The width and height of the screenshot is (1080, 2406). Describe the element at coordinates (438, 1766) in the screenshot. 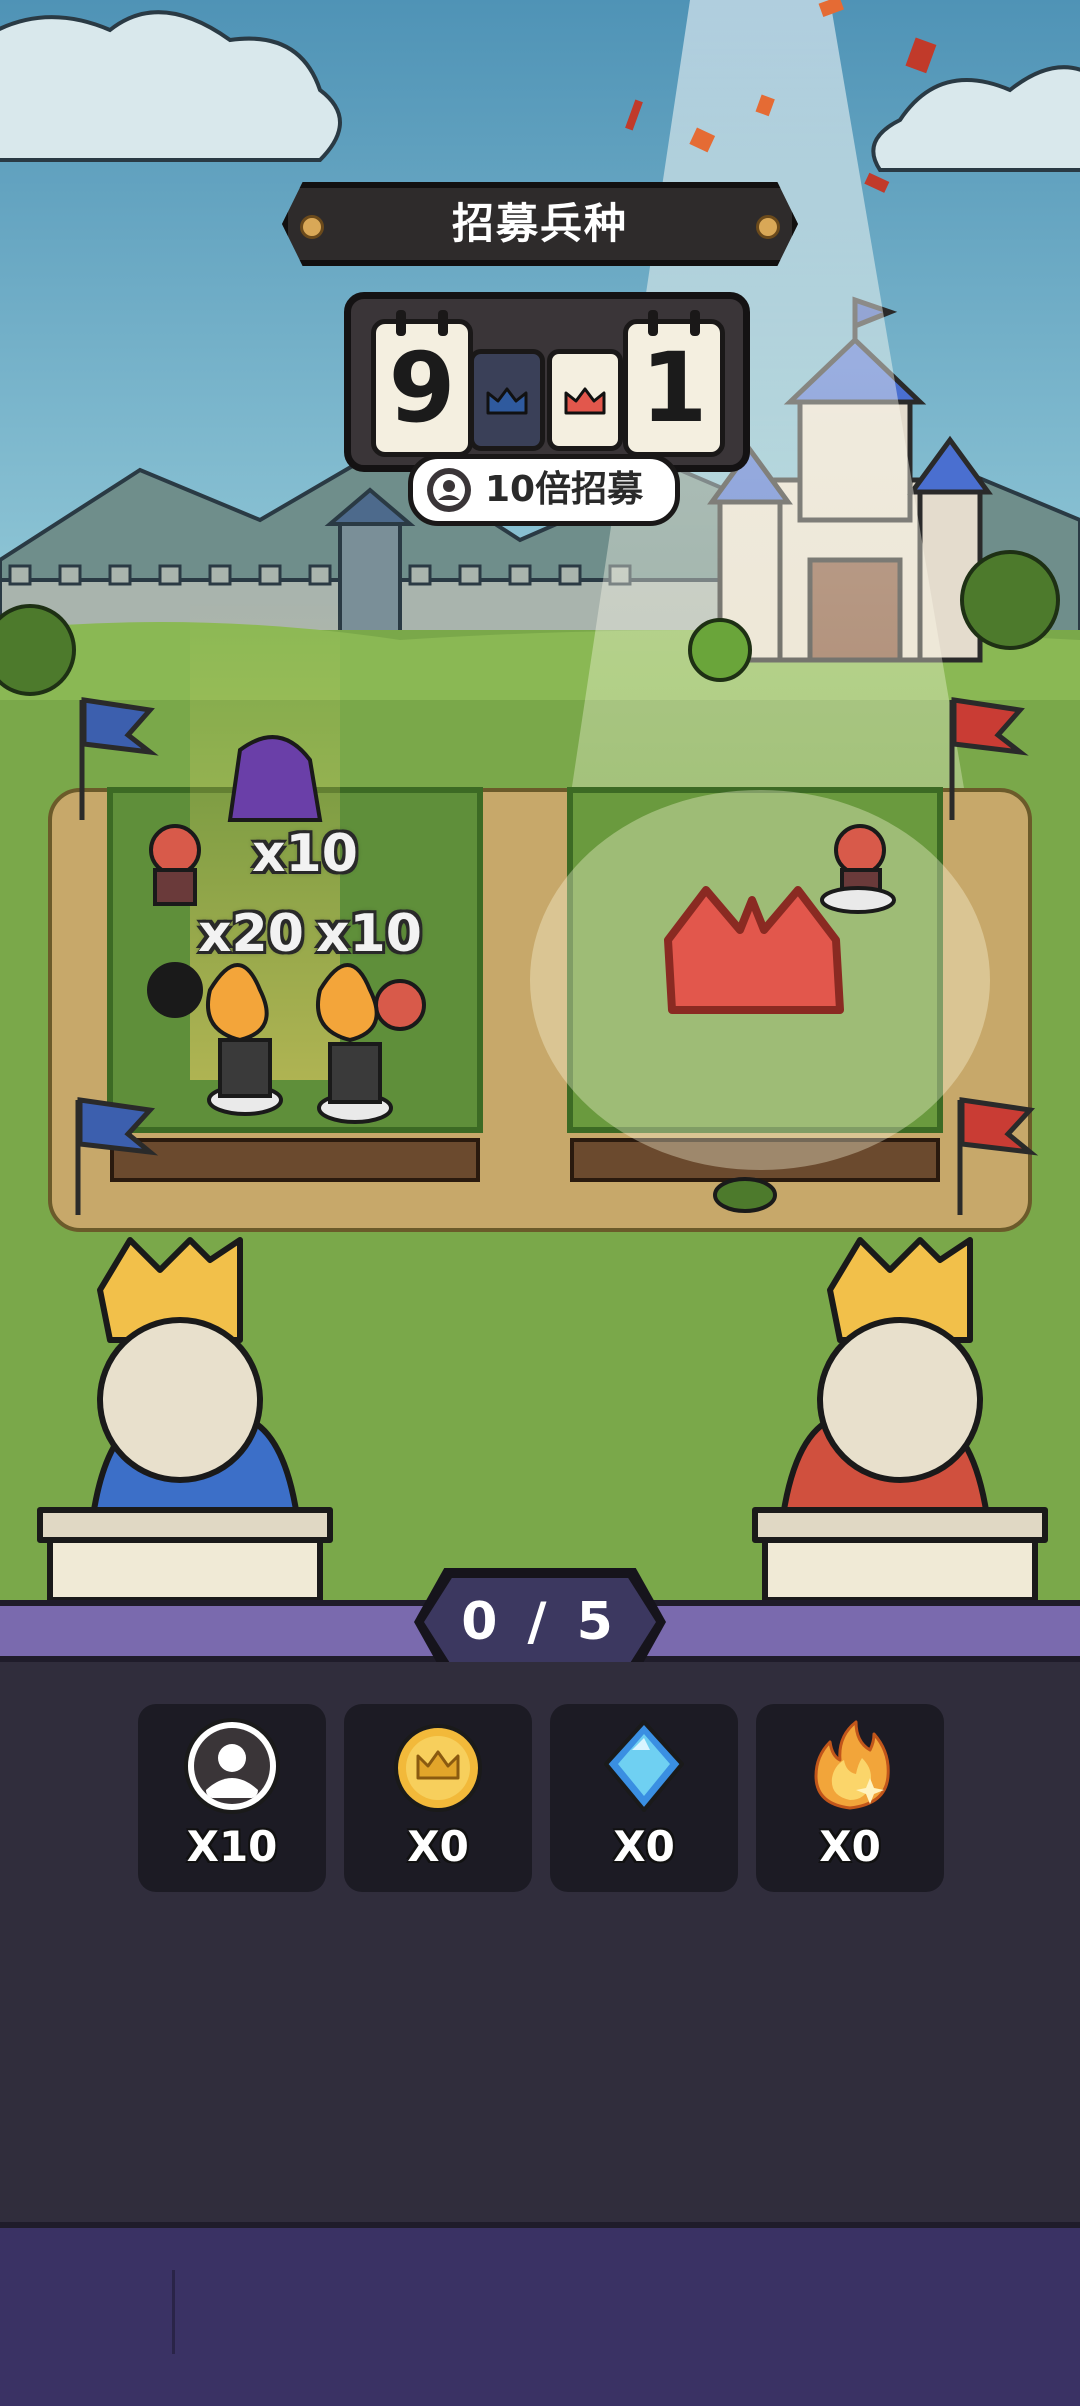

I see `gold-crown-coin-icon` at that location.